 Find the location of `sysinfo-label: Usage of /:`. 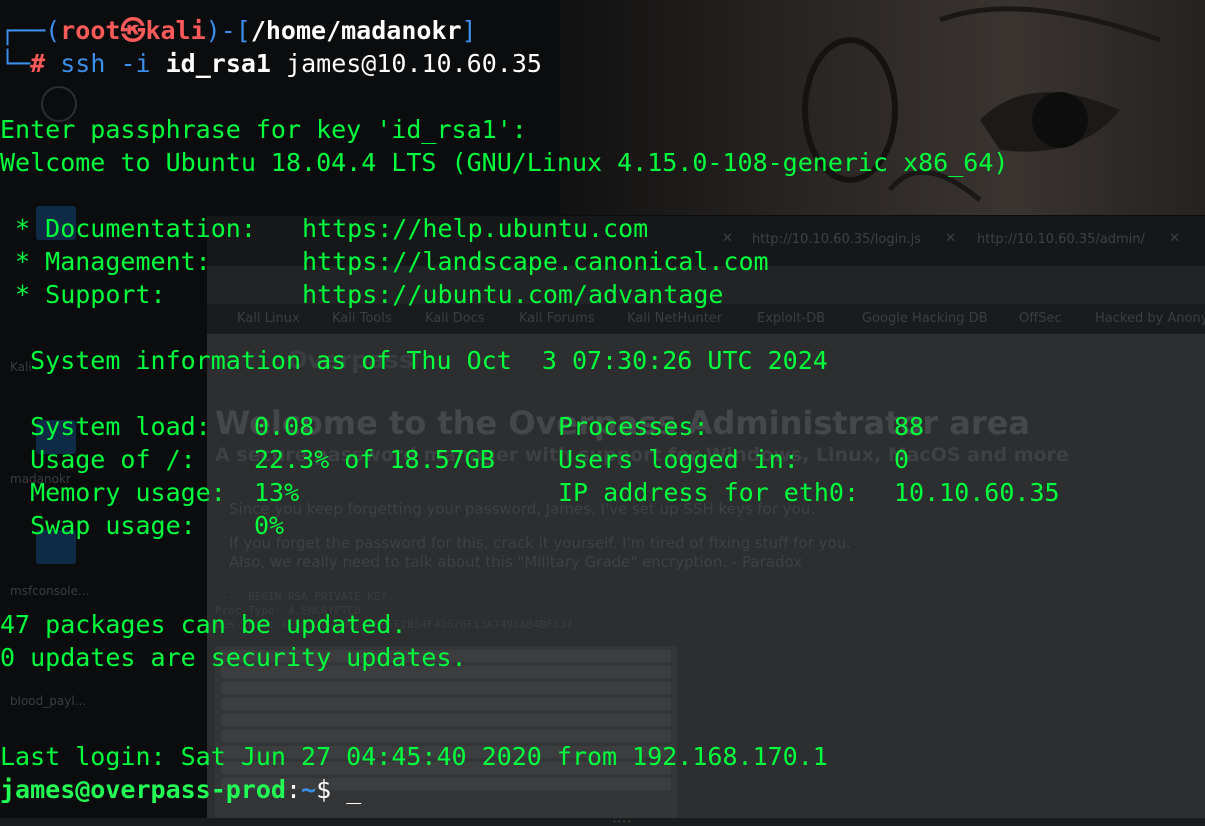

sysinfo-label: Usage of /: is located at coordinates (98, 459).